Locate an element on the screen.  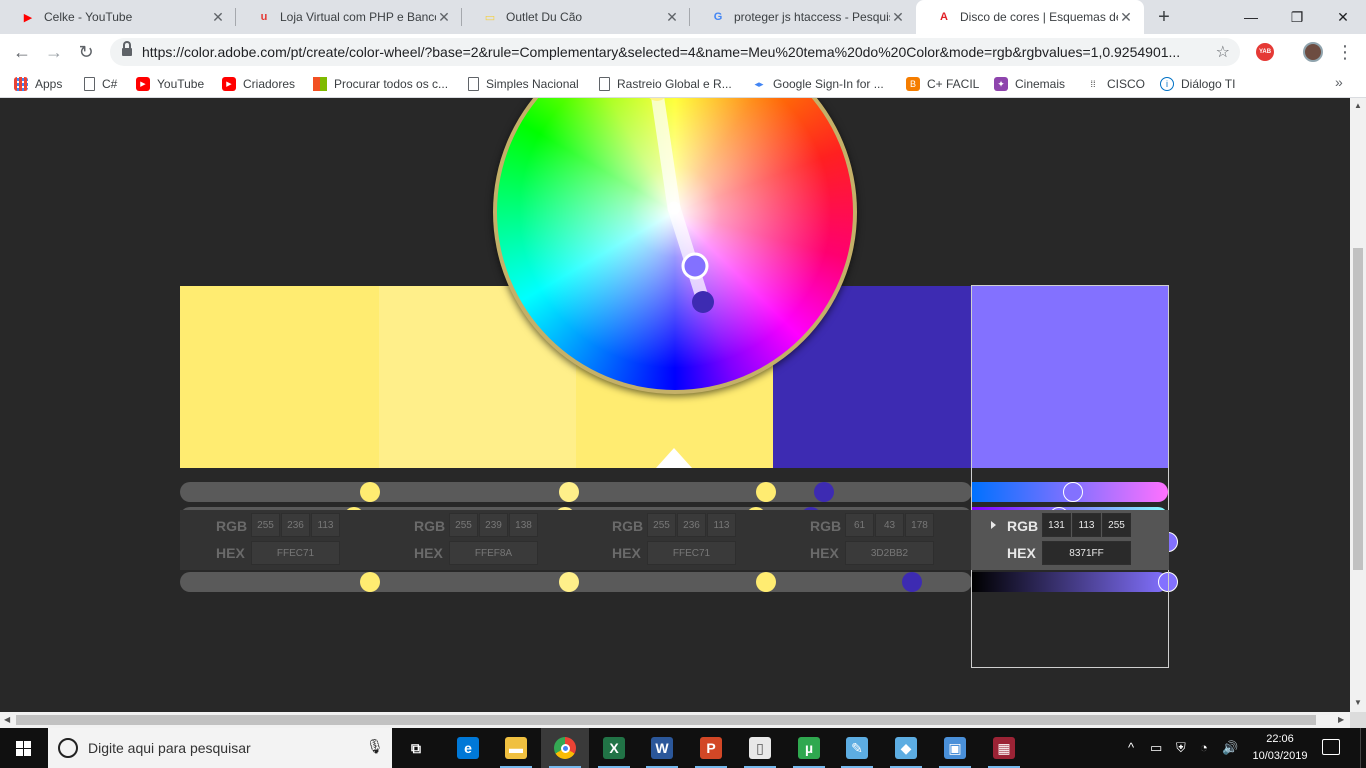
green-value-field: 43 is located at coordinates (889, 525).